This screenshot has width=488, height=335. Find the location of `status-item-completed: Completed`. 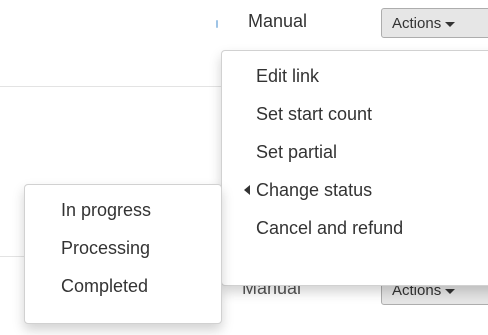

status-item-completed: Completed is located at coordinates (123, 286).